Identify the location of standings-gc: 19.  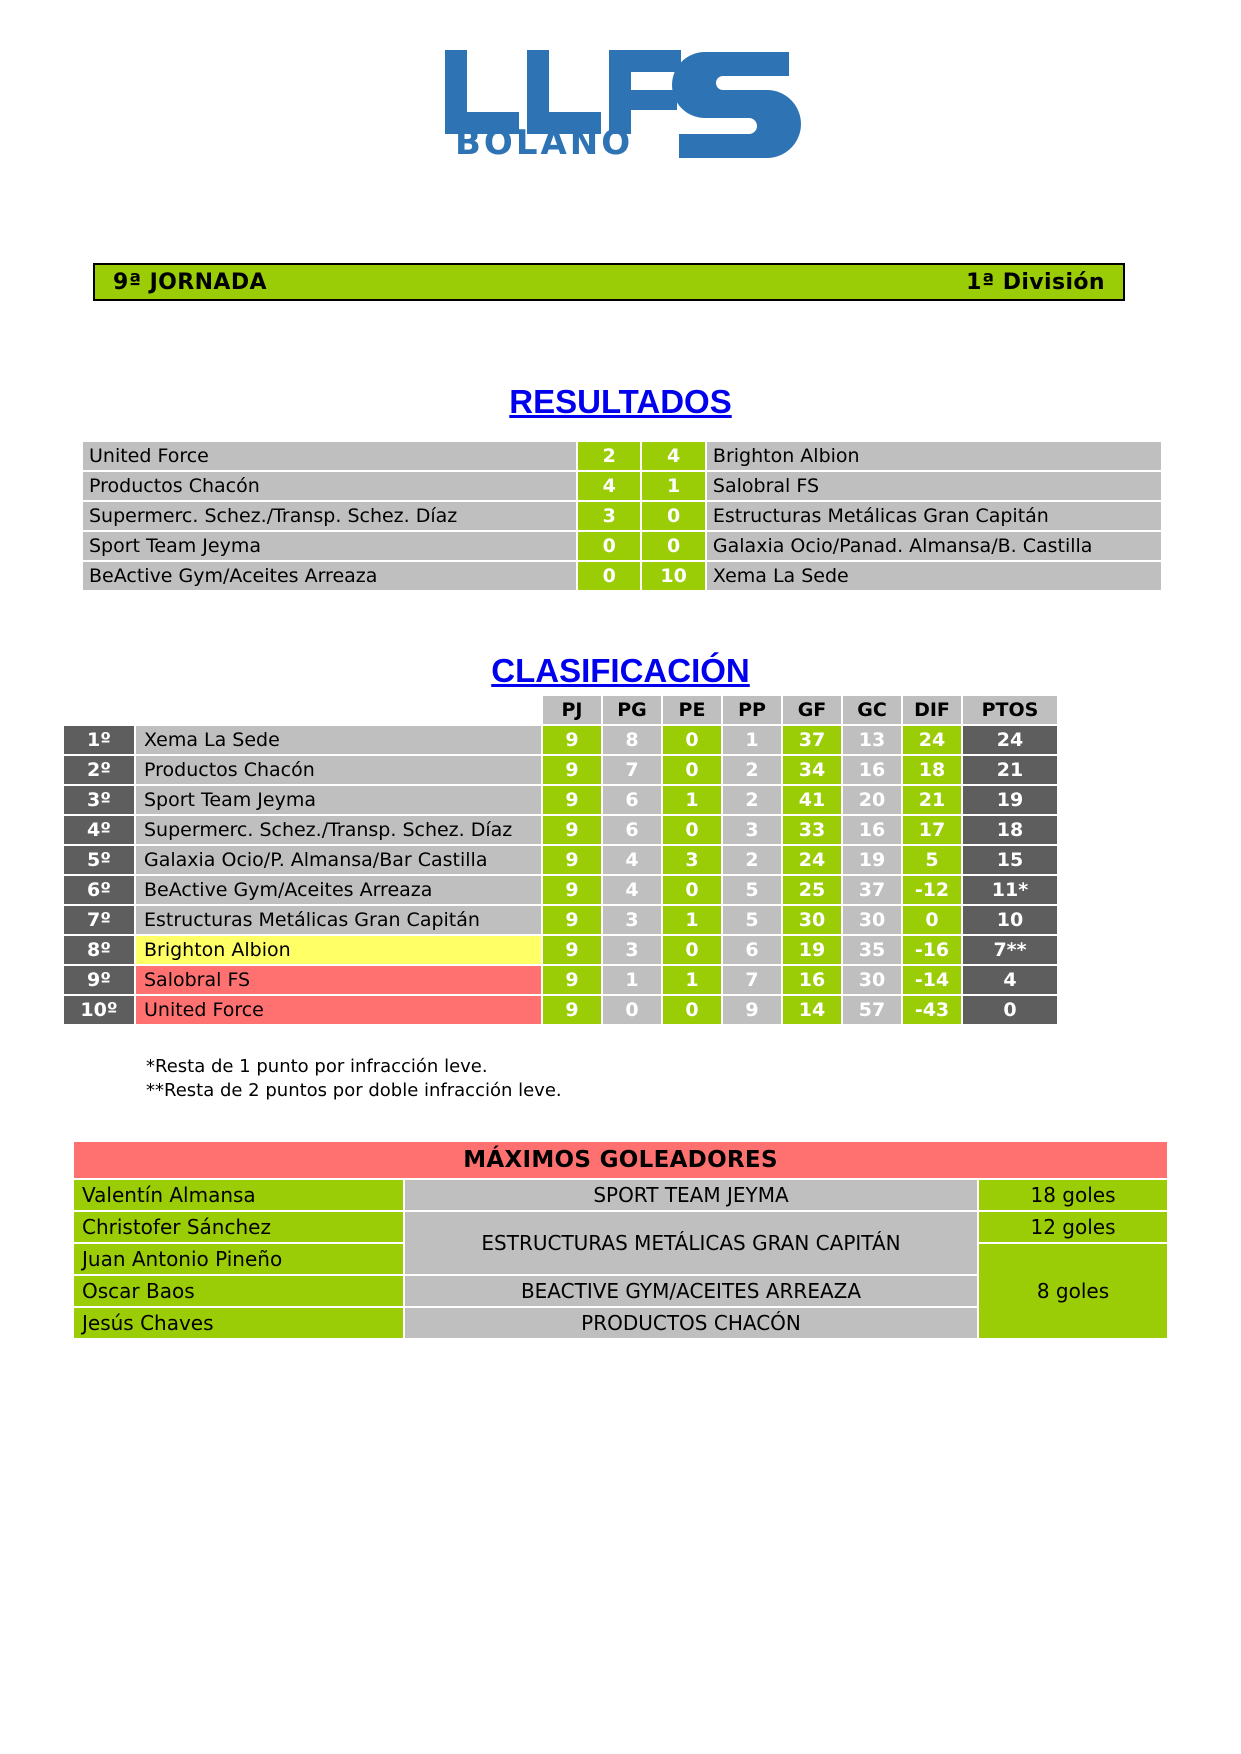
(872, 860).